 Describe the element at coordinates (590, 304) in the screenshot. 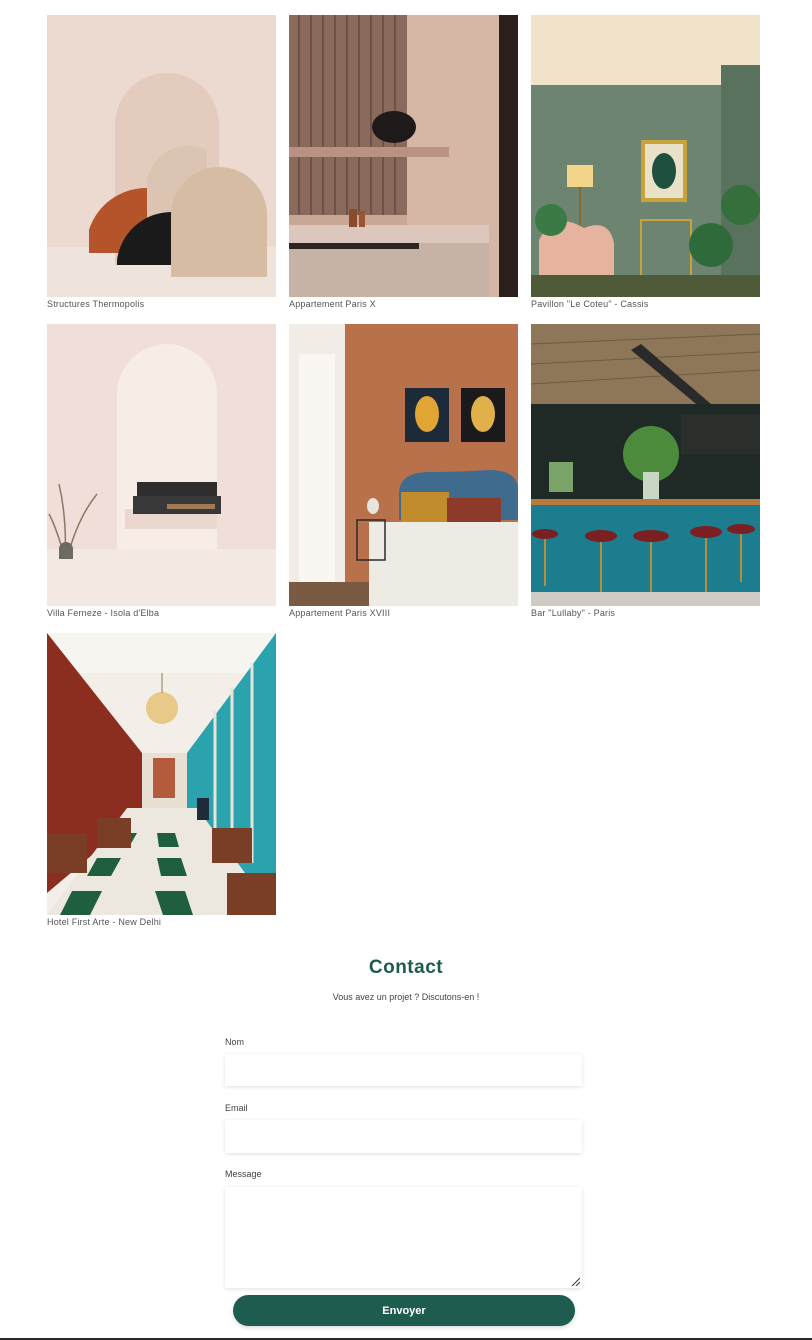

I see `project-caption: Pavillon "Le Coteu" - Cassis` at that location.